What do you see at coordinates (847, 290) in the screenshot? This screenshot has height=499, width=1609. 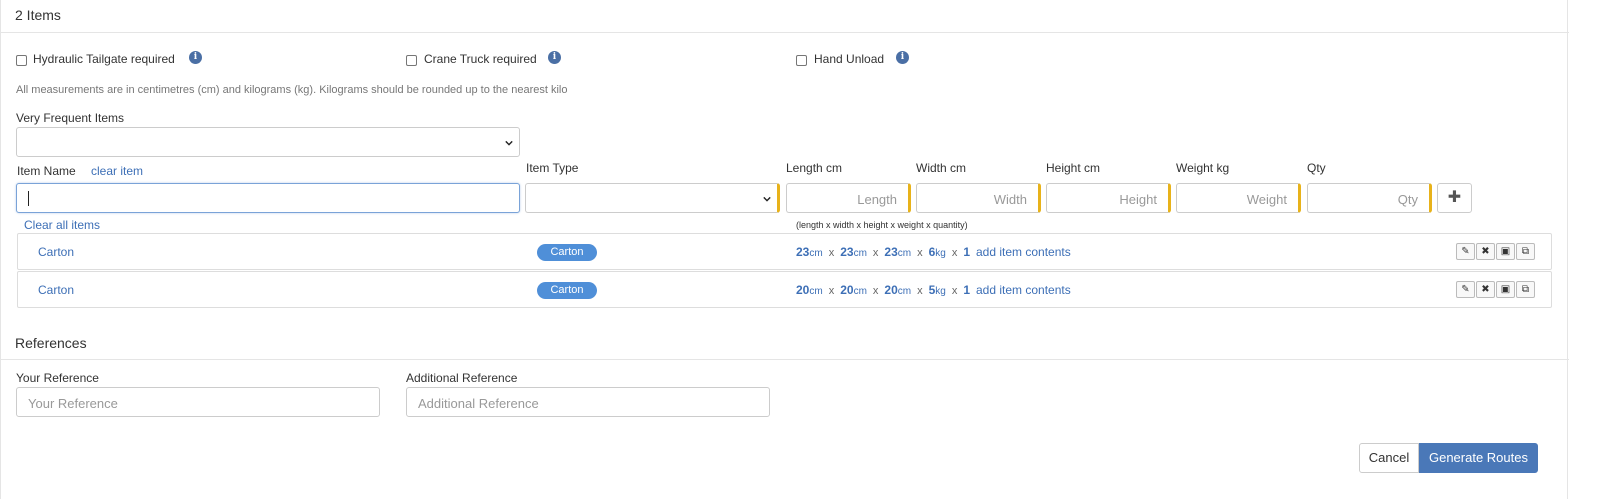 I see `width-value: 20` at bounding box center [847, 290].